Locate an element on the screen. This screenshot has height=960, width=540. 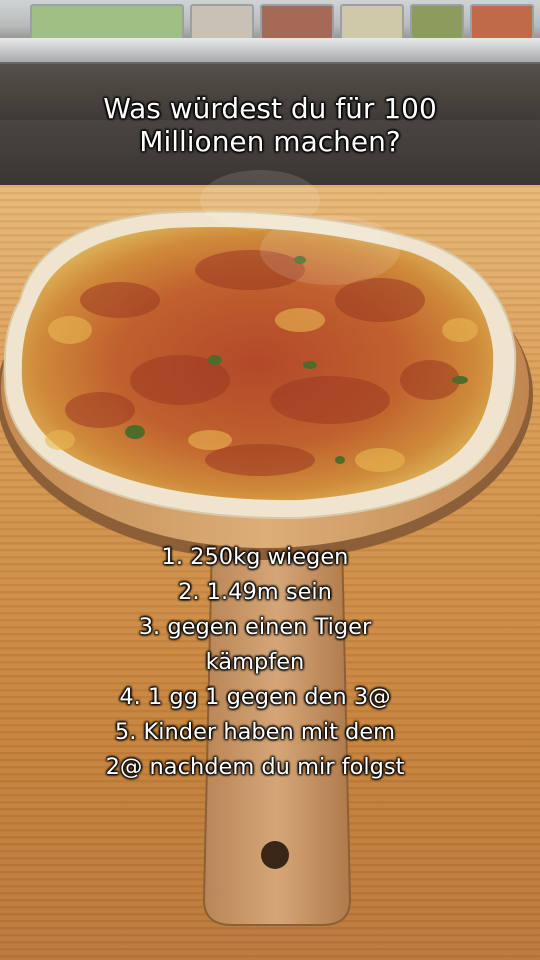
list-item: 5. Kinder haben mit dem is located at coordinates (255, 732).